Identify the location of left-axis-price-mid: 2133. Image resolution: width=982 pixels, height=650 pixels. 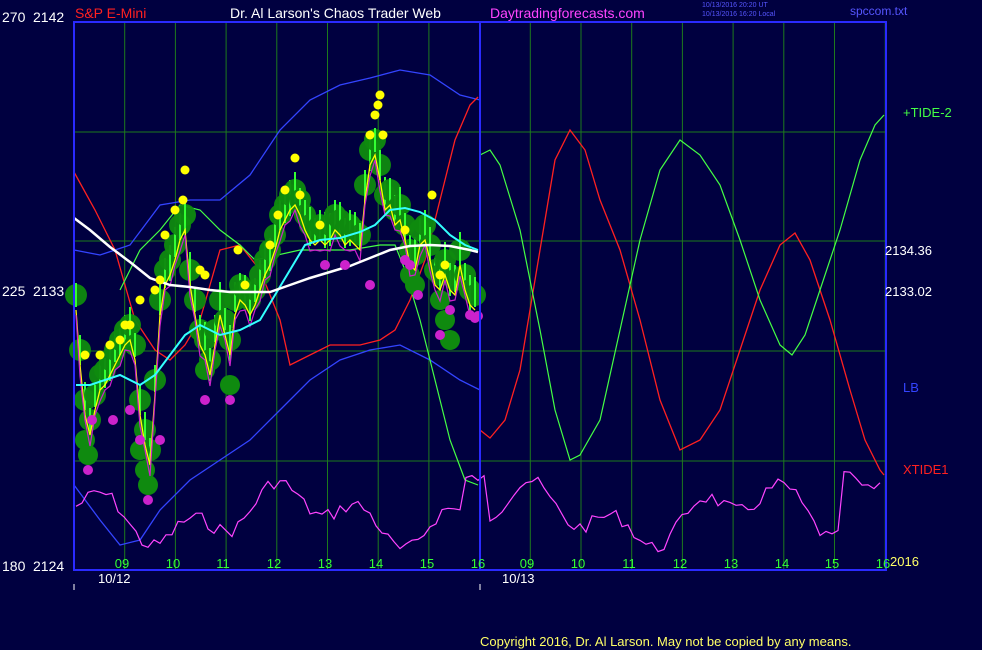
(48, 291).